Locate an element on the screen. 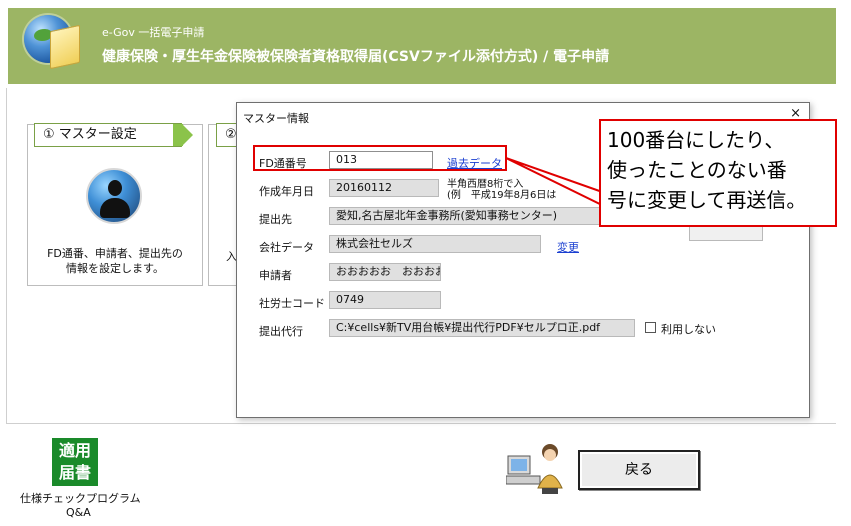 This screenshot has height=526, width=851. app-icon-text: 適用 is located at coordinates (74, 450).